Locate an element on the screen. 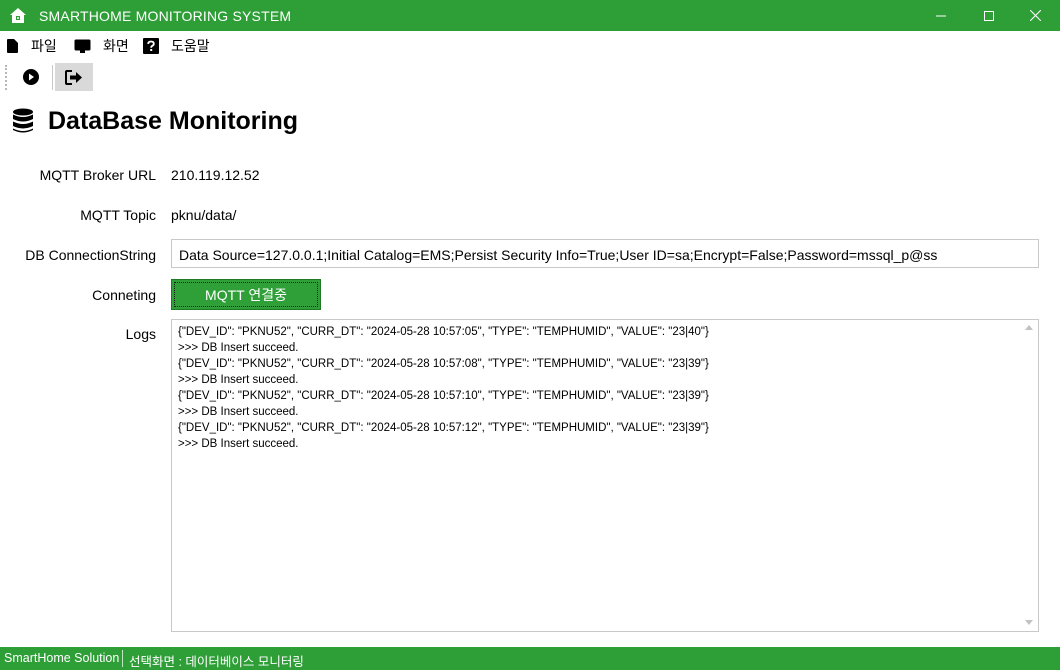 This screenshot has height=670, width=1060. menu-file-label: 파일 is located at coordinates (44, 46).